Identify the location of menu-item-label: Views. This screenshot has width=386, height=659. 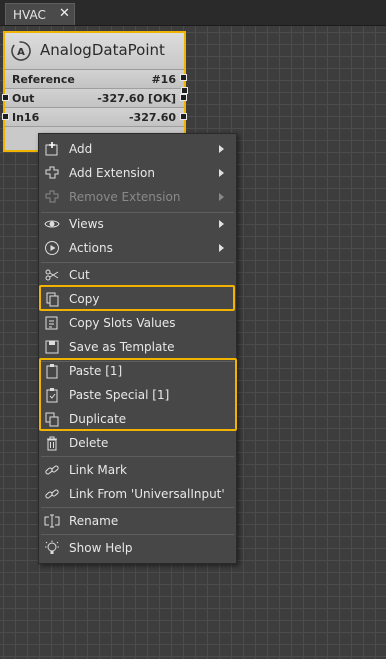
(86, 224).